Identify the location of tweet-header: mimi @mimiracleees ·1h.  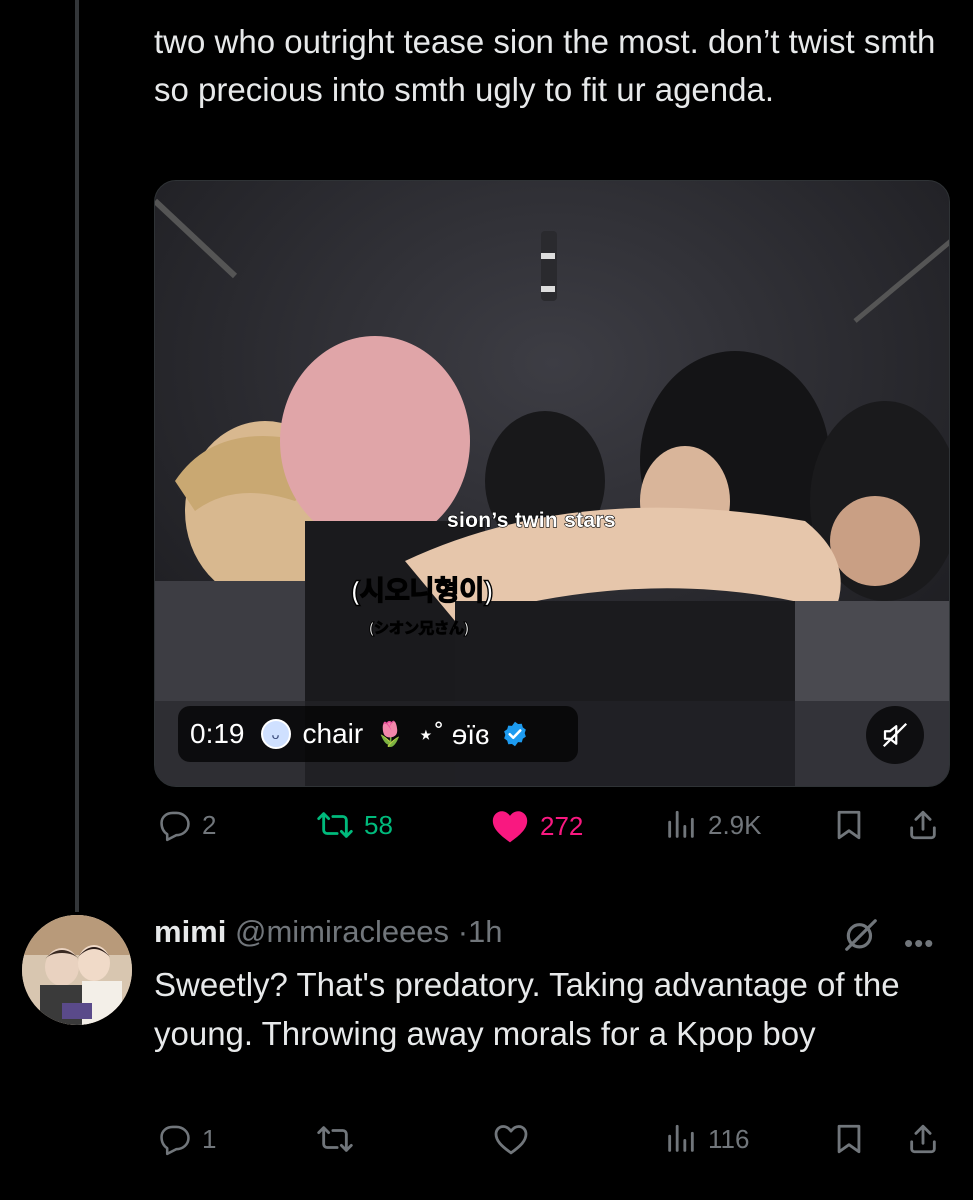
(328, 932).